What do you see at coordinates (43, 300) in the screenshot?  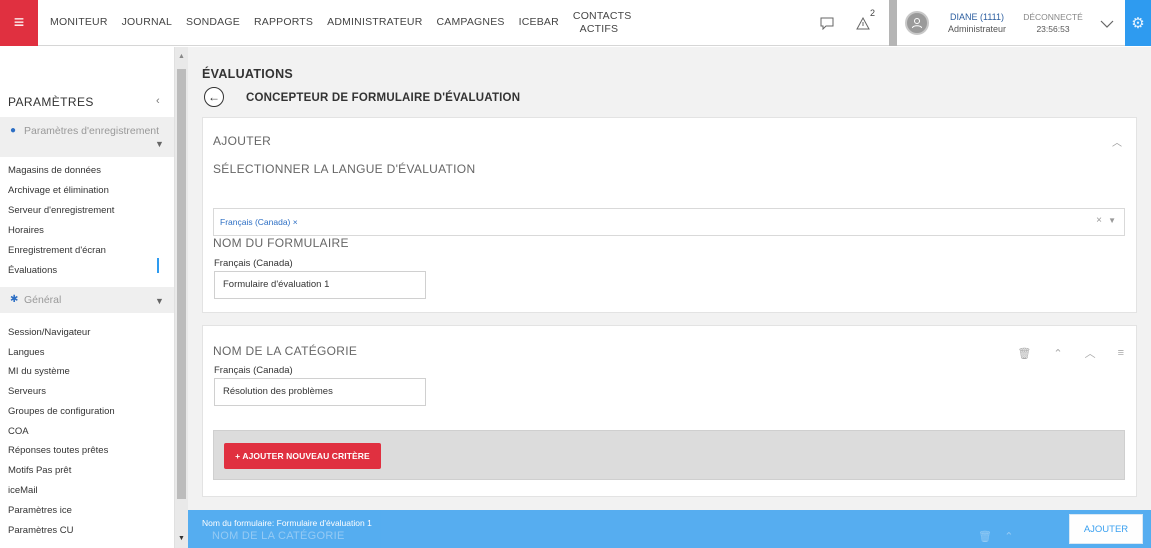 I see `section-general-label: Général` at bounding box center [43, 300].